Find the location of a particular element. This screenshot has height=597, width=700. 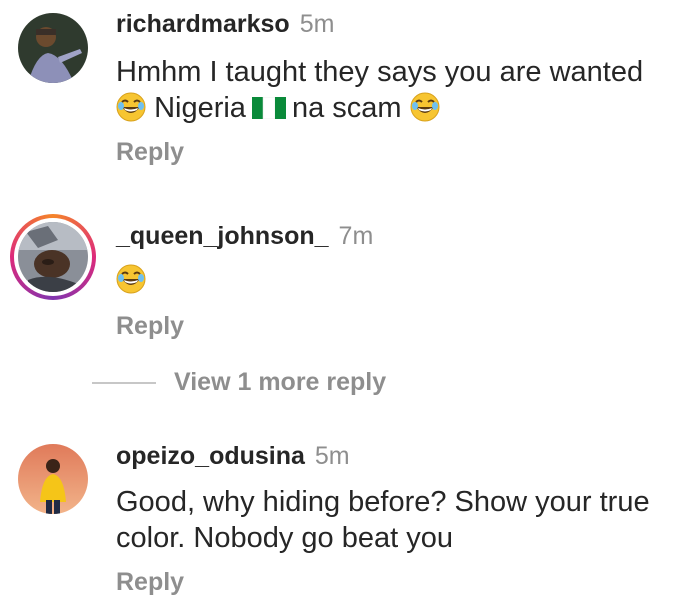

comment-meta: opeizo_odusina 5m is located at coordinates (233, 456).